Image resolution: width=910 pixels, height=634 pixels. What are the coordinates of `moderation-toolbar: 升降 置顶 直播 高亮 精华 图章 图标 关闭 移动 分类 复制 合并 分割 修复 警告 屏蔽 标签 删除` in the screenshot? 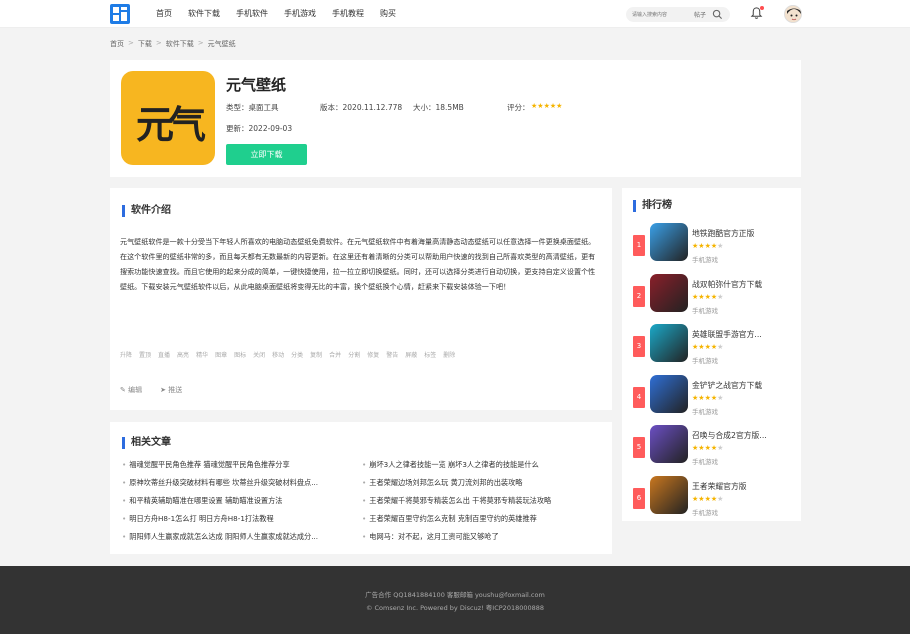 It's located at (287, 354).